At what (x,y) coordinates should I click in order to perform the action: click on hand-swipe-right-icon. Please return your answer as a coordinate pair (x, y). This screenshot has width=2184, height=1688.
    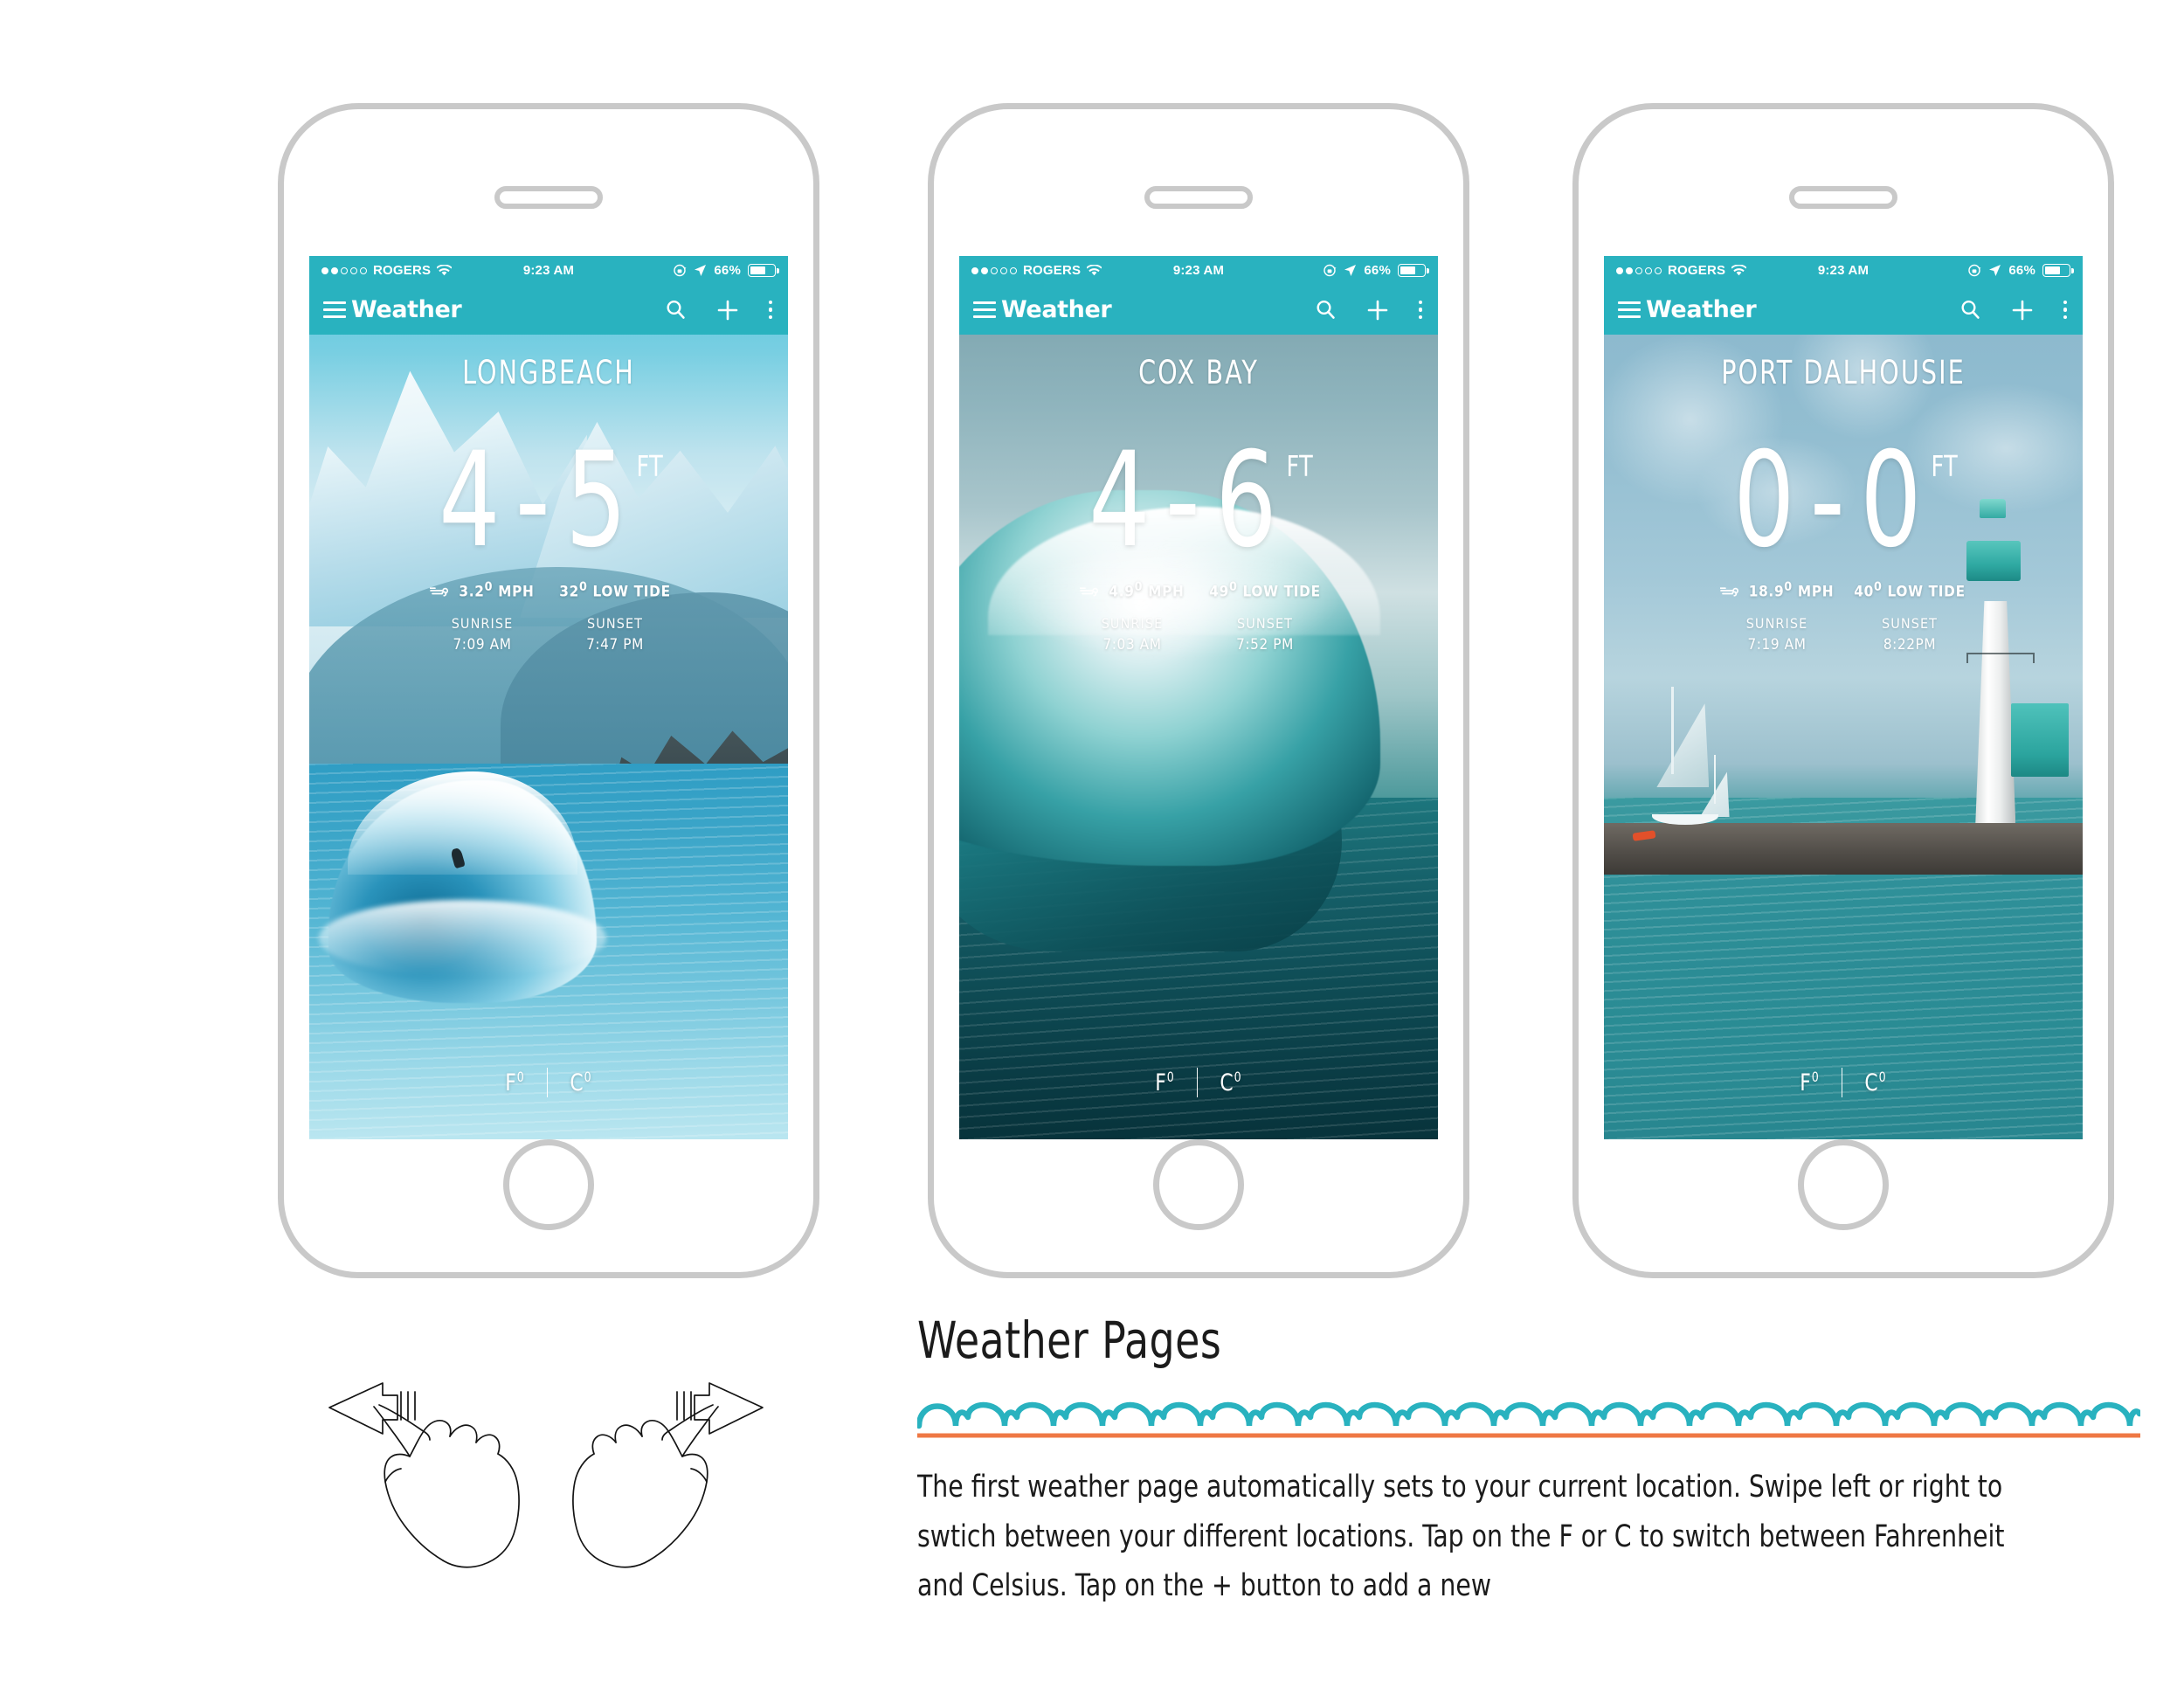
    Looking at the image, I should click on (668, 1475).